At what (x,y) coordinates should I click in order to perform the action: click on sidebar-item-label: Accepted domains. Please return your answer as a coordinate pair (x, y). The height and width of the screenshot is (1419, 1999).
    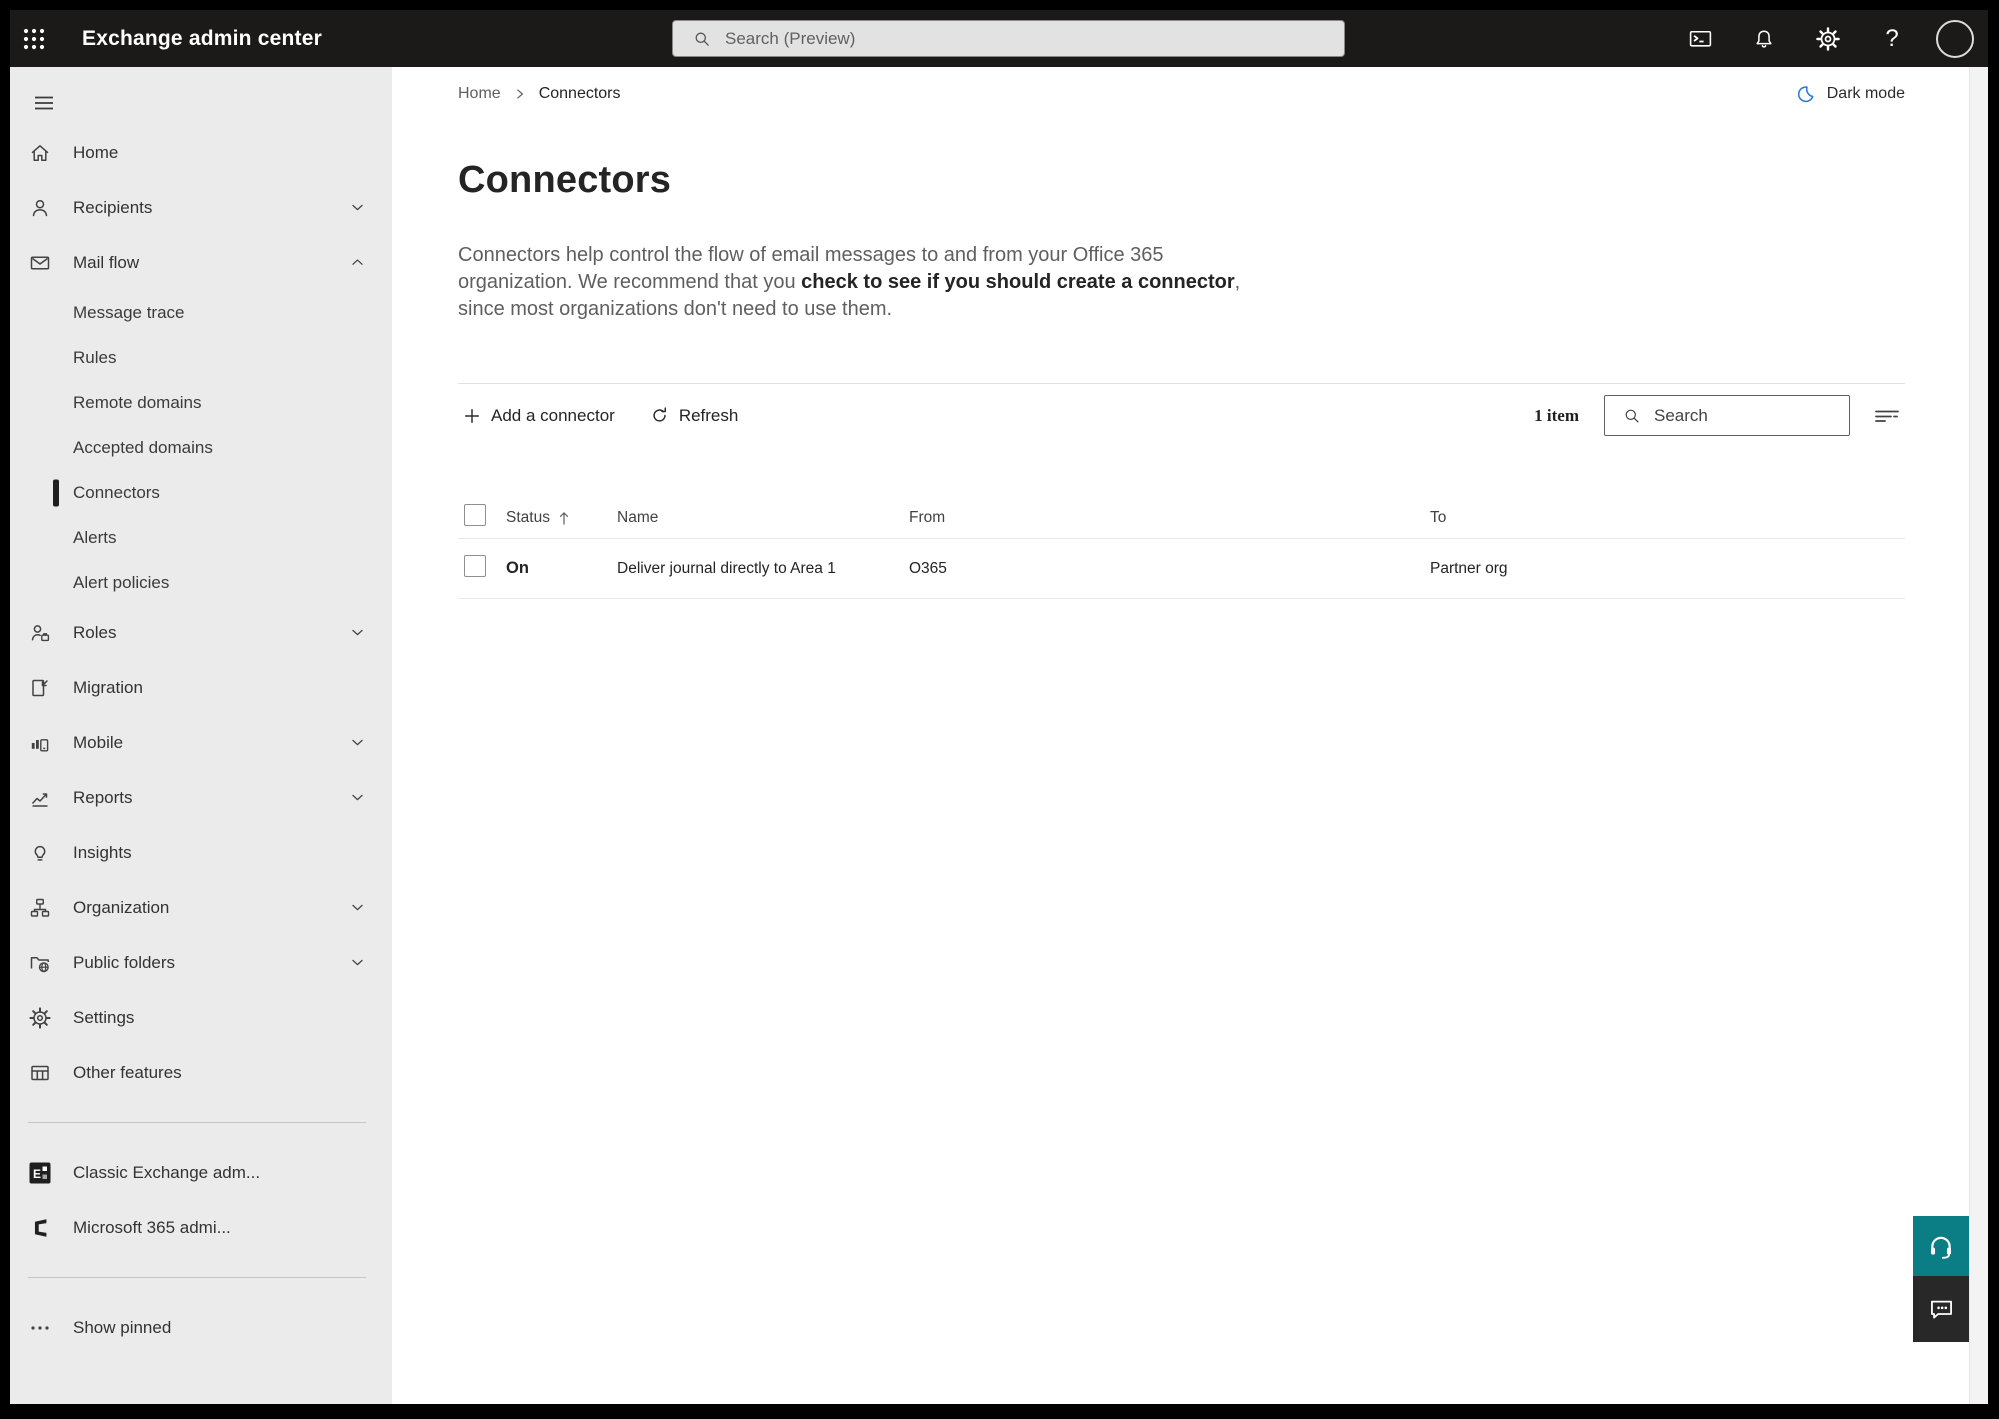
    Looking at the image, I should click on (143, 447).